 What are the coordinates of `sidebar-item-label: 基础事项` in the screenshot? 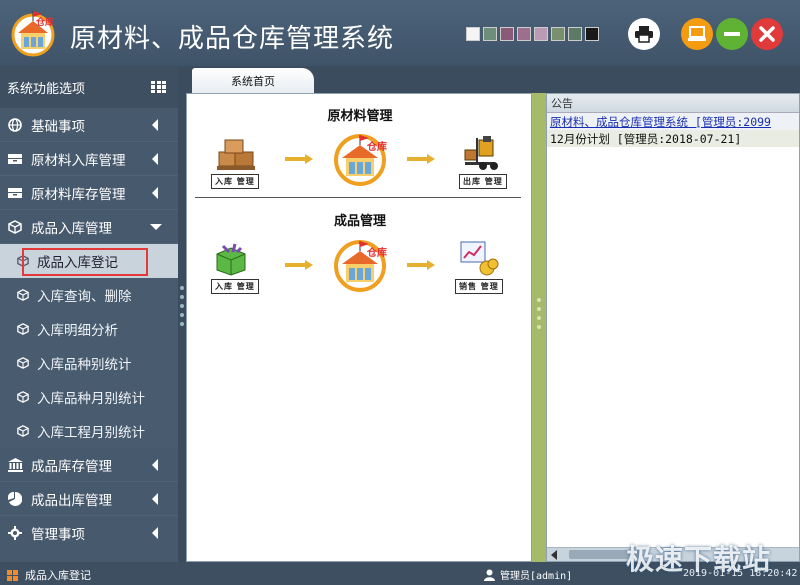 It's located at (58, 126).